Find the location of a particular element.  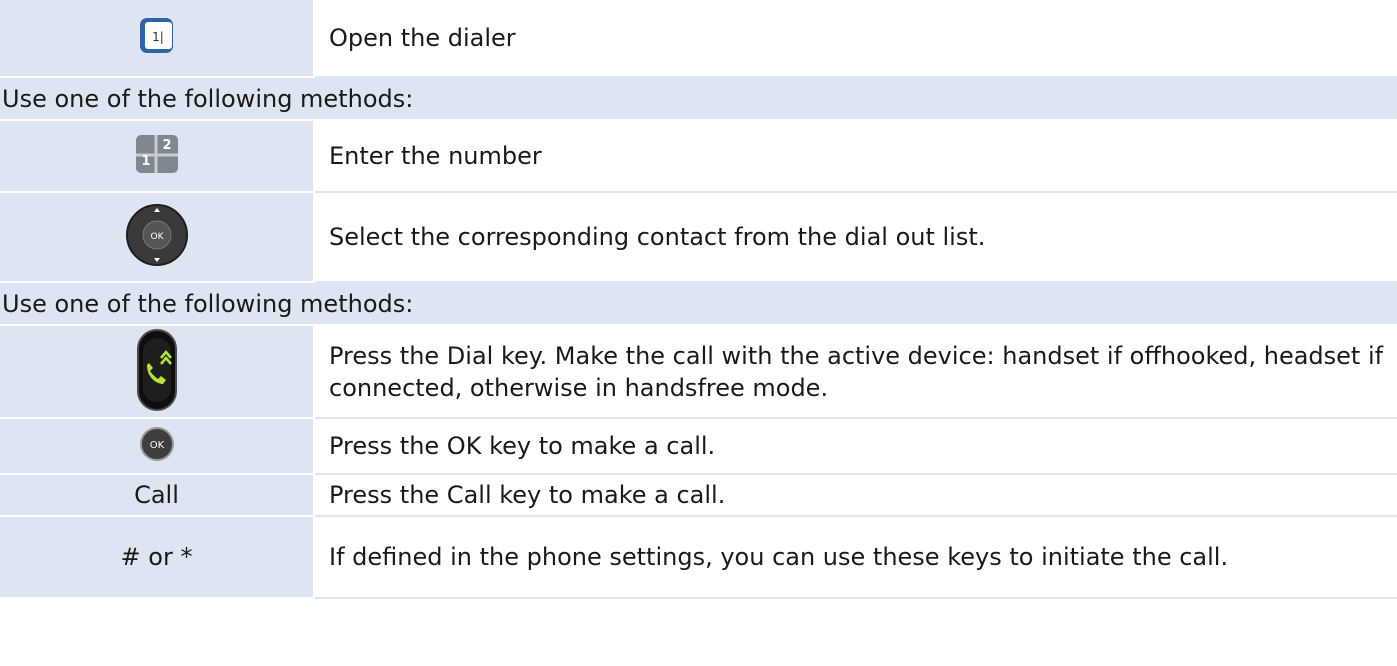

row-description: Press the Call key to make a call. is located at coordinates (855, 495).